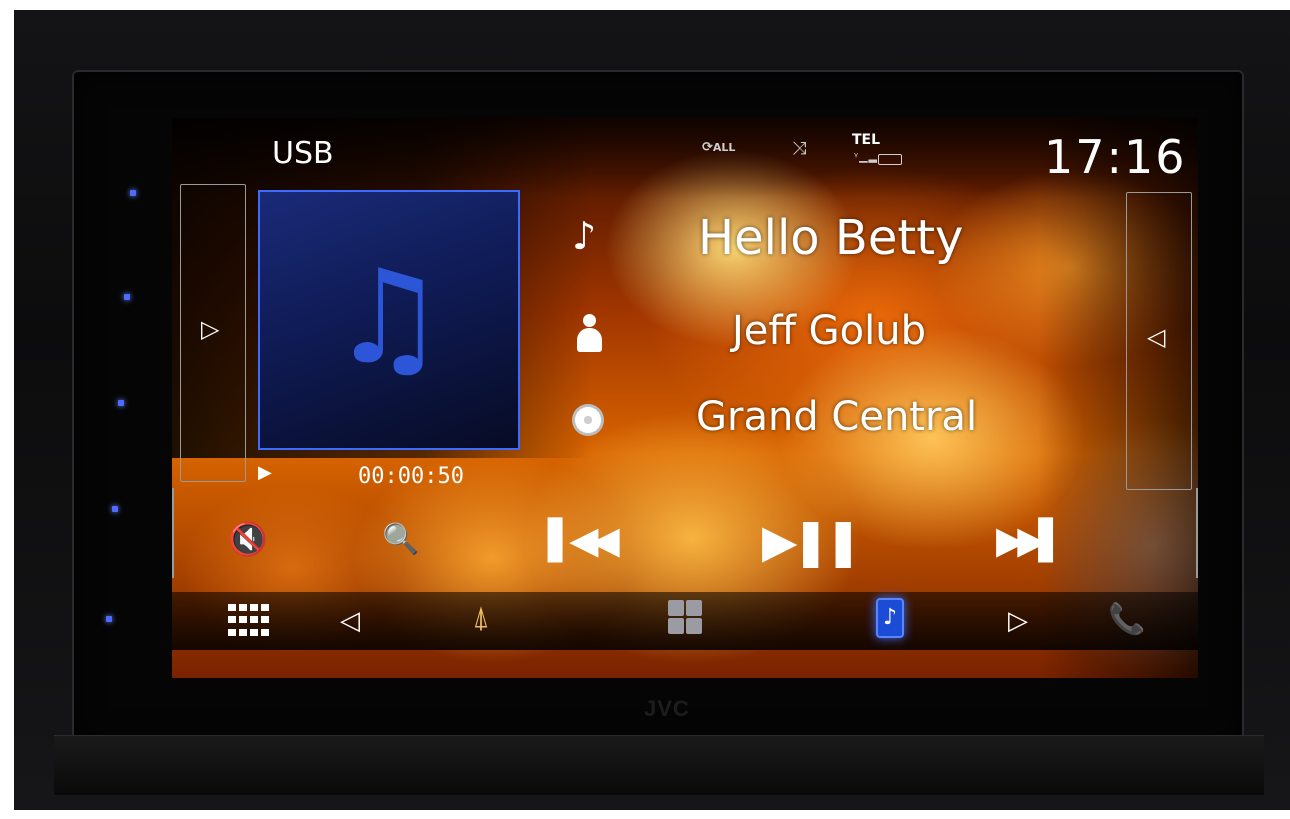 Image resolution: width=1290 pixels, height=819 pixels. I want to click on left-drawer-handle: ▷, so click(213, 333).